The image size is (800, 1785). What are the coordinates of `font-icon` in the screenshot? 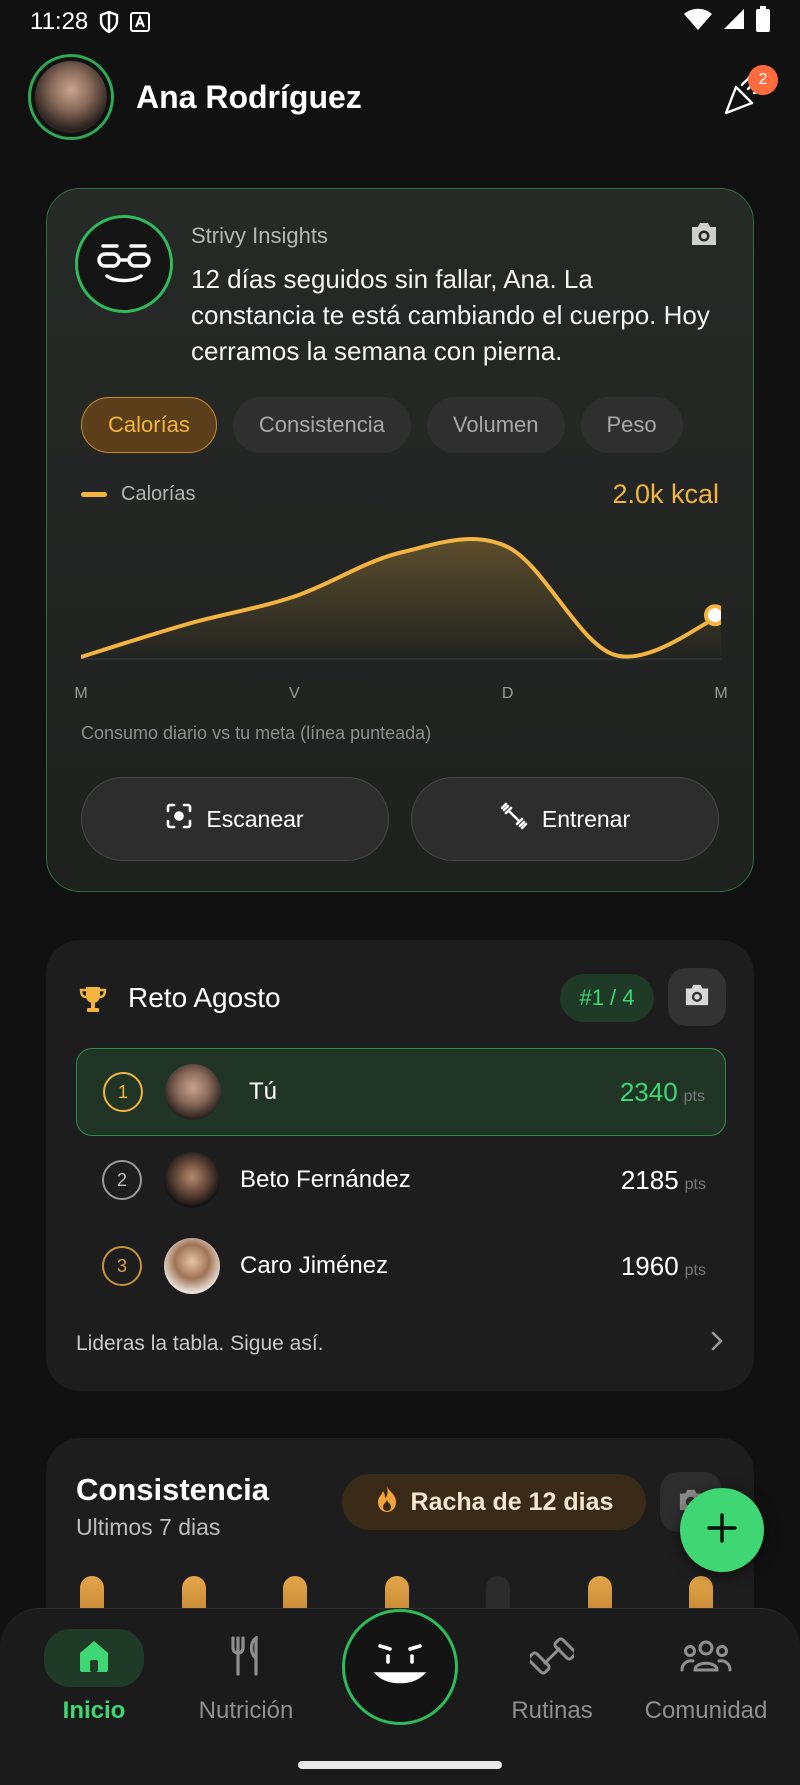 It's located at (140, 22).